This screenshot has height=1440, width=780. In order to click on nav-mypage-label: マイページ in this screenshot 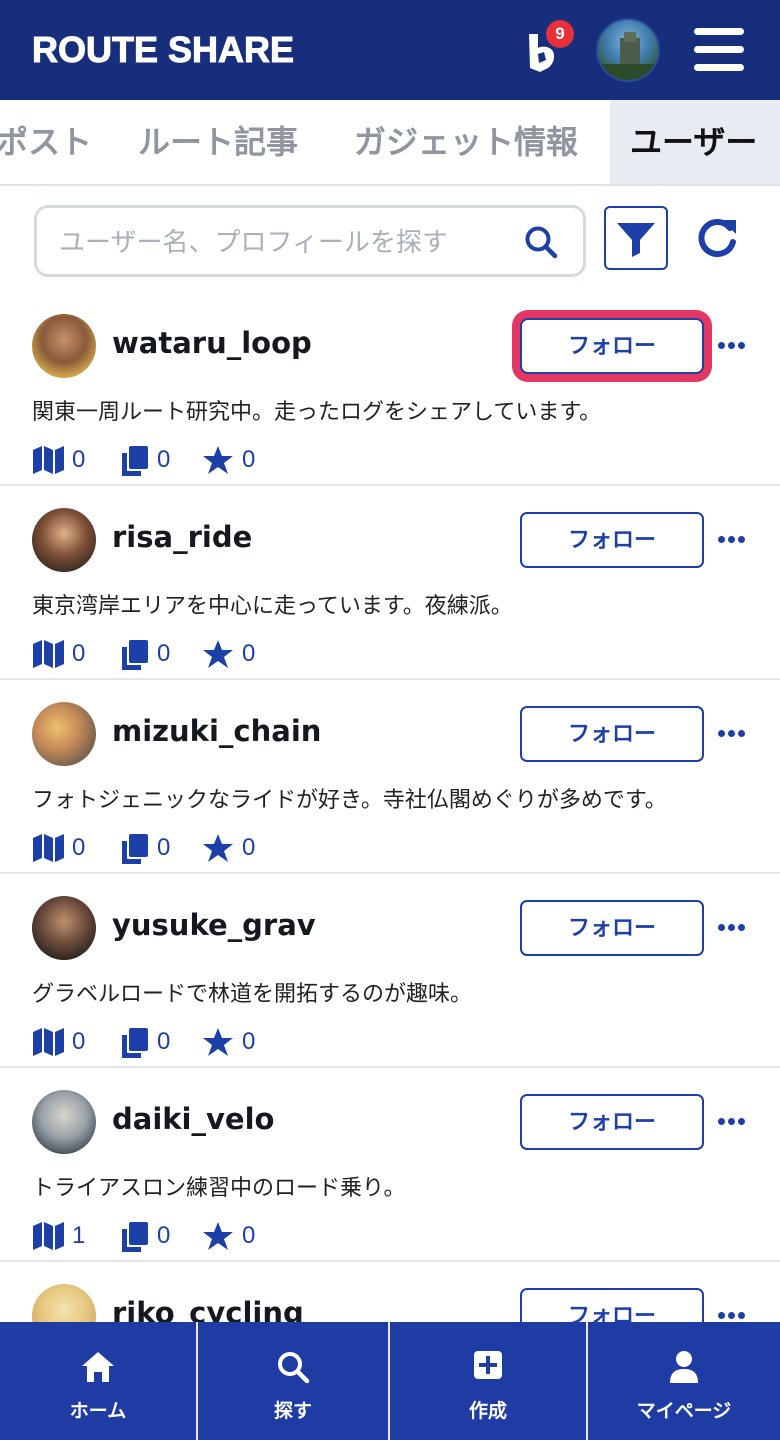, I will do `click(684, 1411)`.